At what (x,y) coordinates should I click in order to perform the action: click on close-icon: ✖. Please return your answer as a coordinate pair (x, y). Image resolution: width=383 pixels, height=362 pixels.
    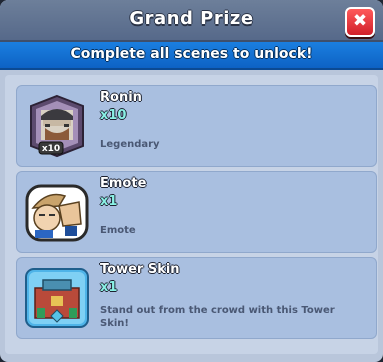
    Looking at the image, I should click on (360, 21).